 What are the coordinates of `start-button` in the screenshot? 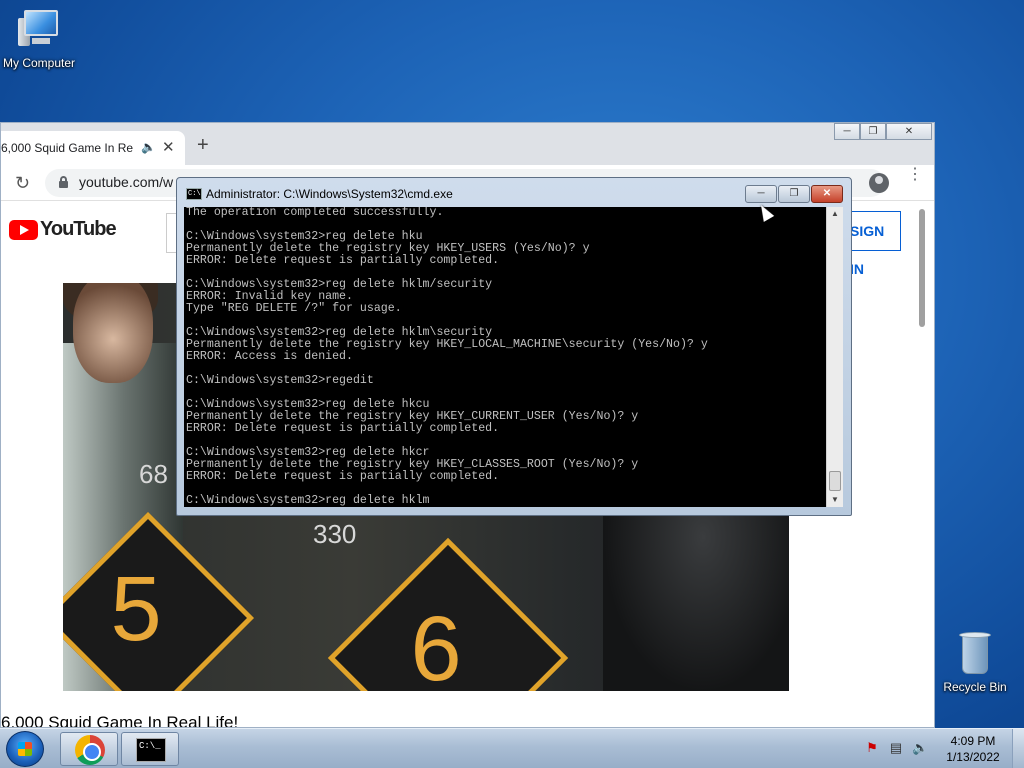 It's located at (25, 749).